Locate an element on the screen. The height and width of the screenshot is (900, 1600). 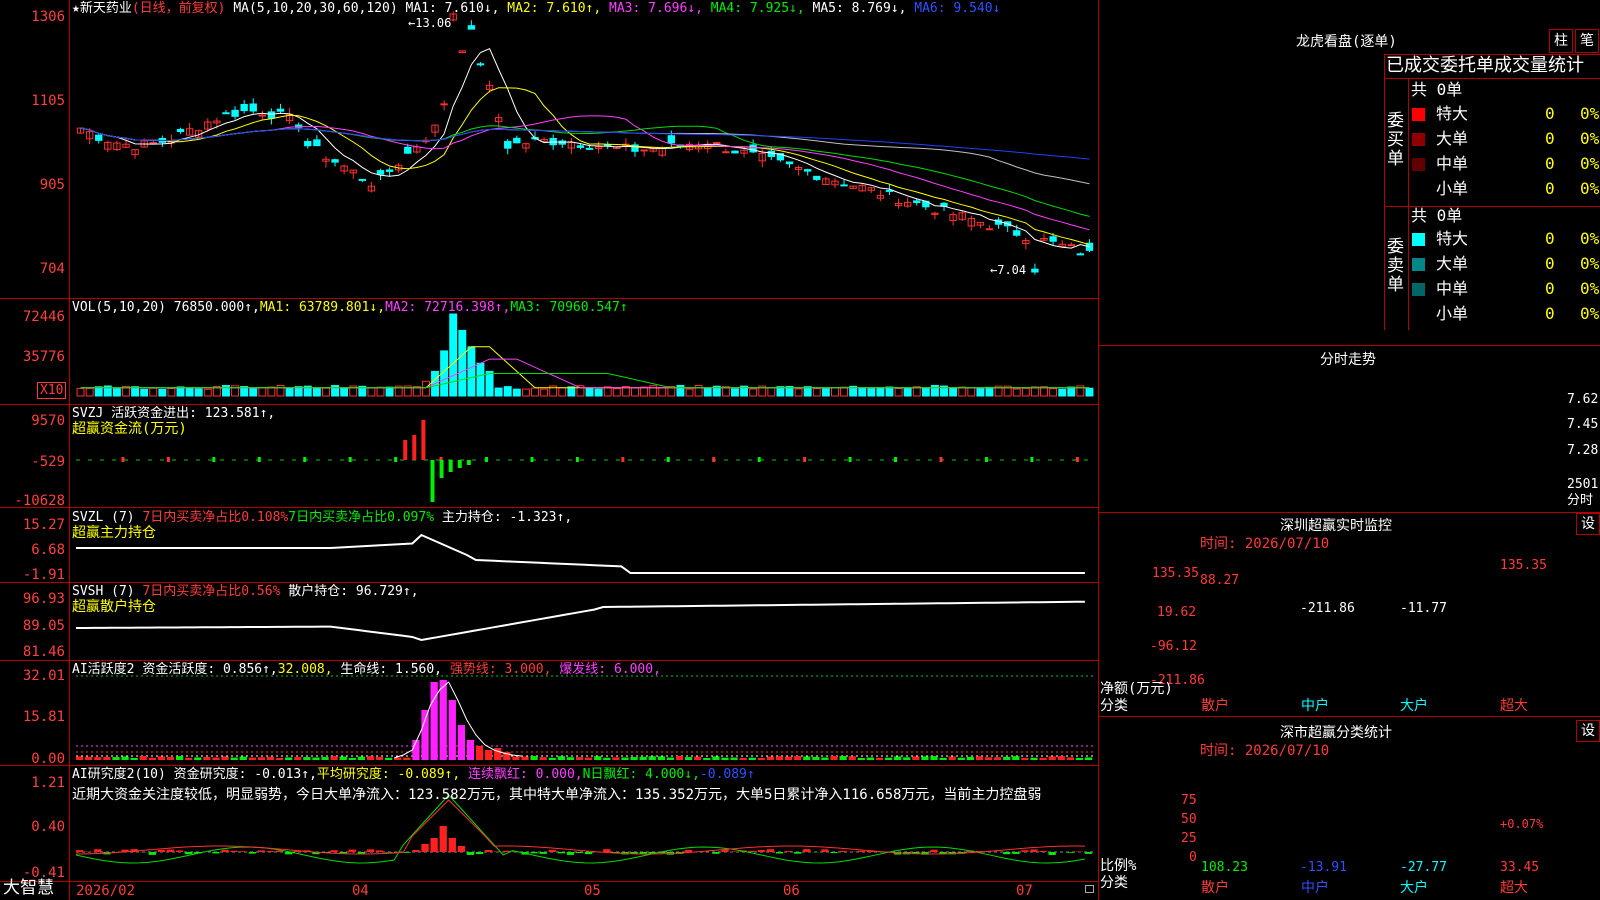
monitor-cat: 超大 is located at coordinates (1514, 706).